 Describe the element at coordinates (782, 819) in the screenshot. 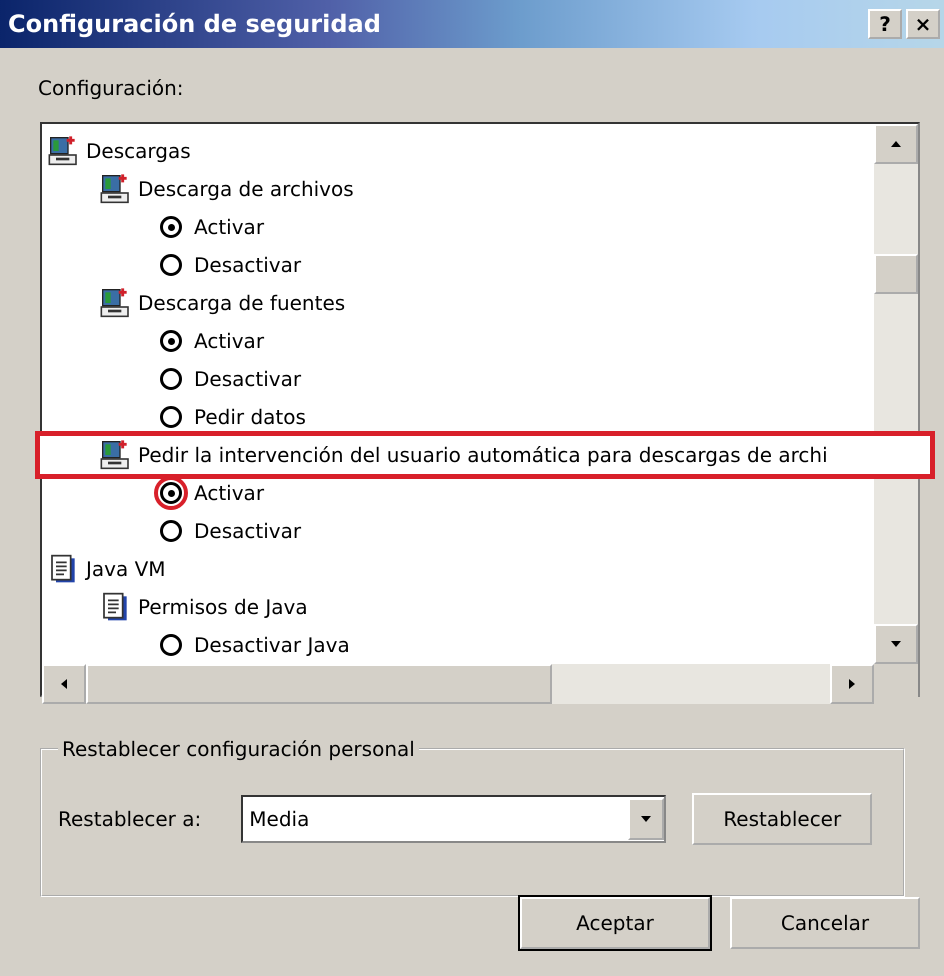

I see `reset-button: Restablecer` at that location.